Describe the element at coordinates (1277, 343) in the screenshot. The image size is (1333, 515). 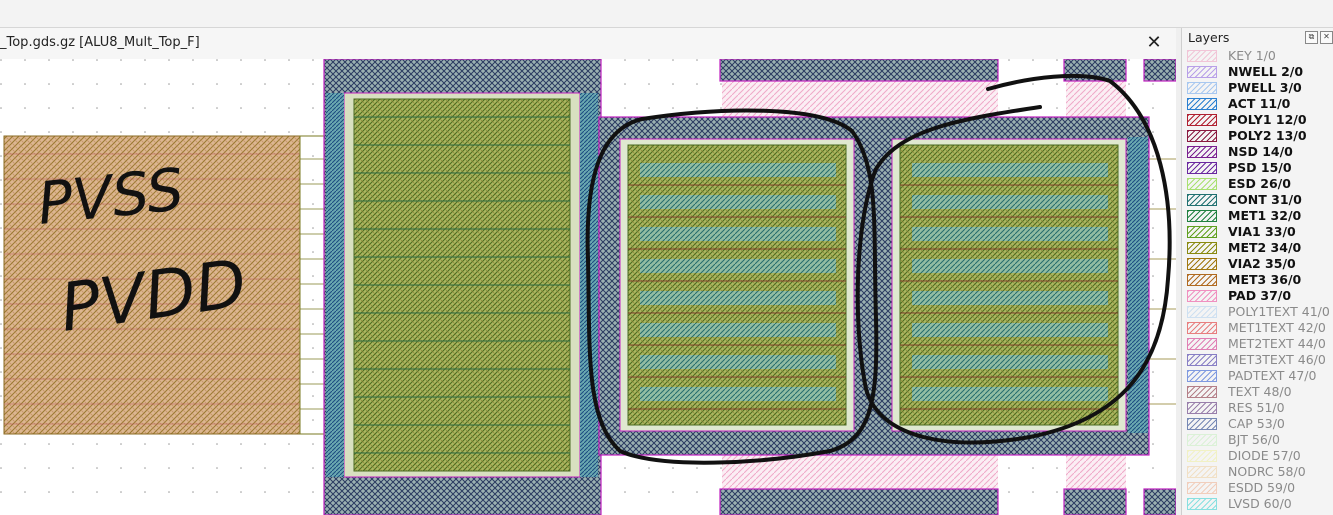
I see `layer-name: MET2TEXT 44/0` at that location.